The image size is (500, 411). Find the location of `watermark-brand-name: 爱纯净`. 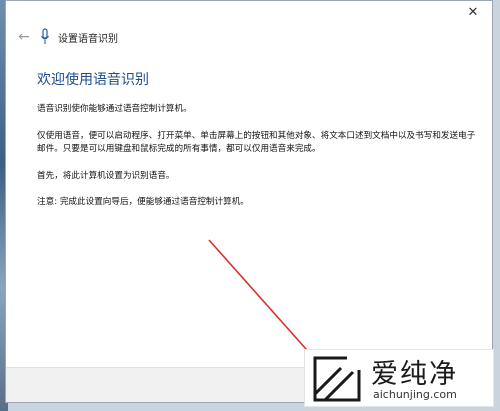

watermark-brand-name: 爱纯净 is located at coordinates (414, 374).